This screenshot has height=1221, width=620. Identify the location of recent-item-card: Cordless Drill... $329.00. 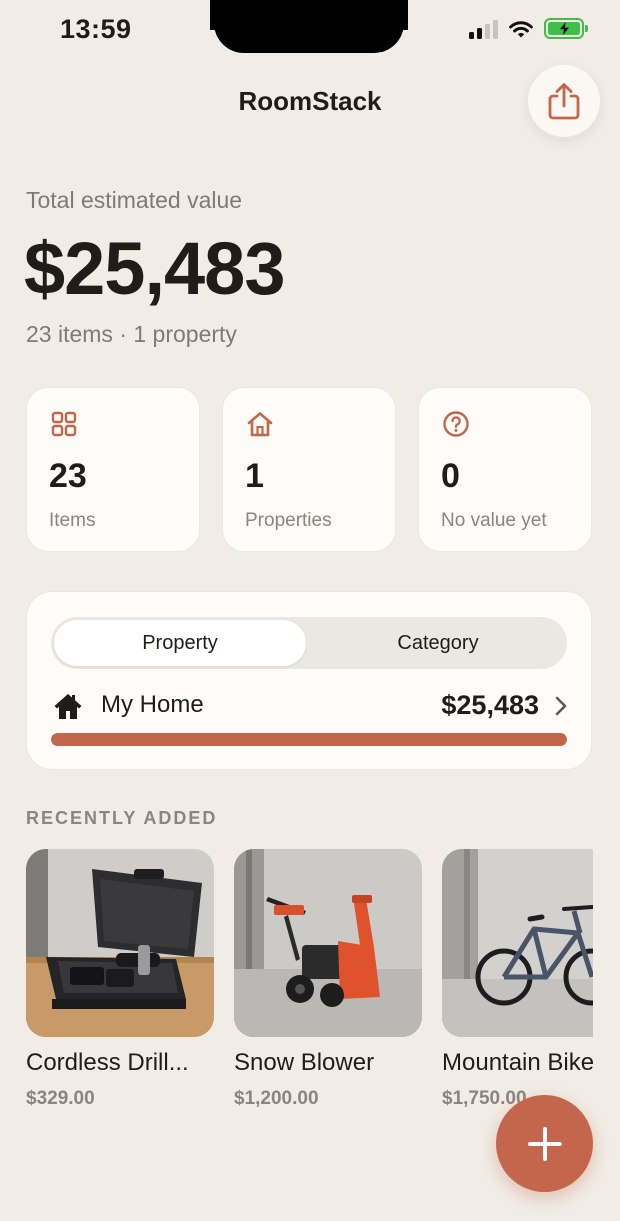
(120, 979).